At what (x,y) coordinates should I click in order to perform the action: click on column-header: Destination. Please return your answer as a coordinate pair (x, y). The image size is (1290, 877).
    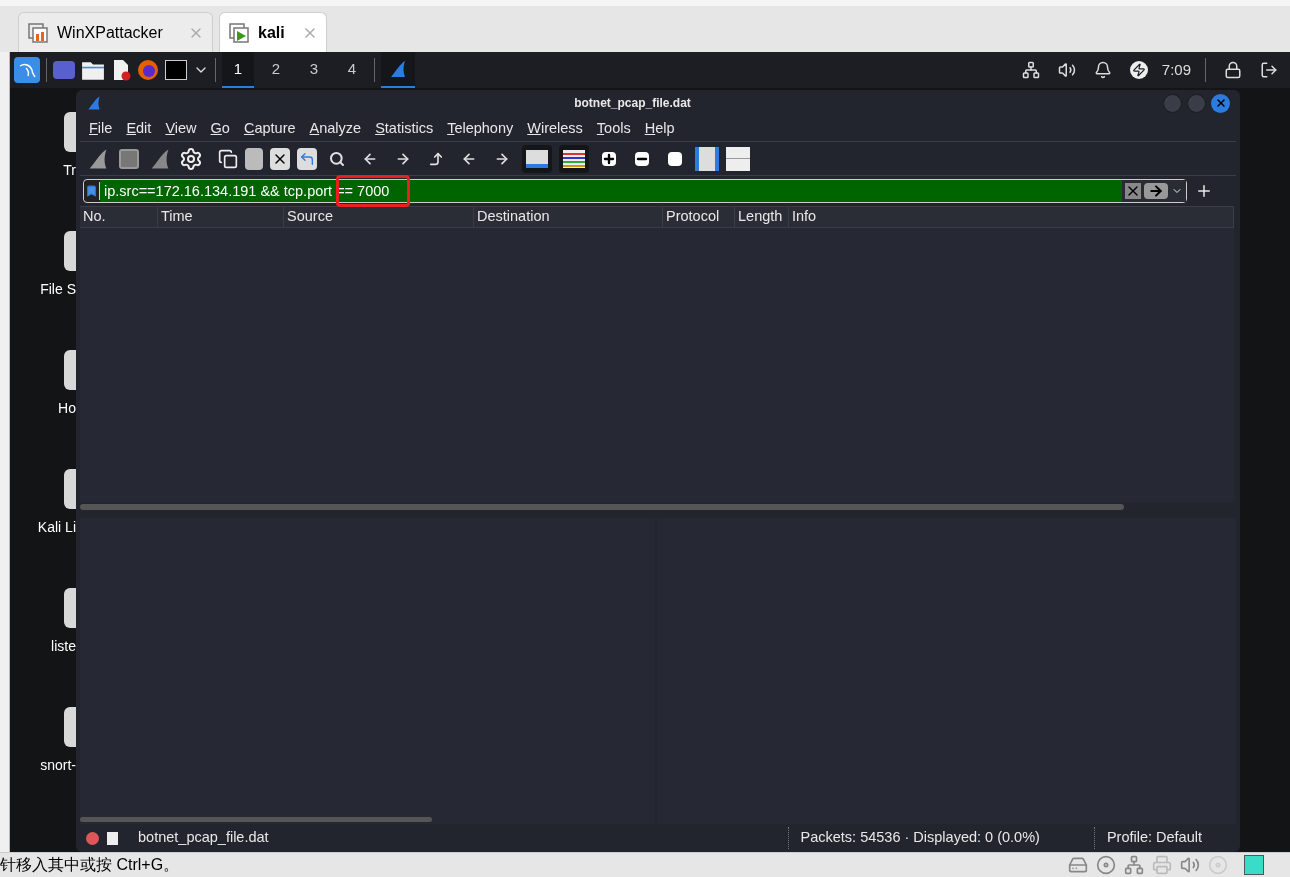
    Looking at the image, I should click on (568, 217).